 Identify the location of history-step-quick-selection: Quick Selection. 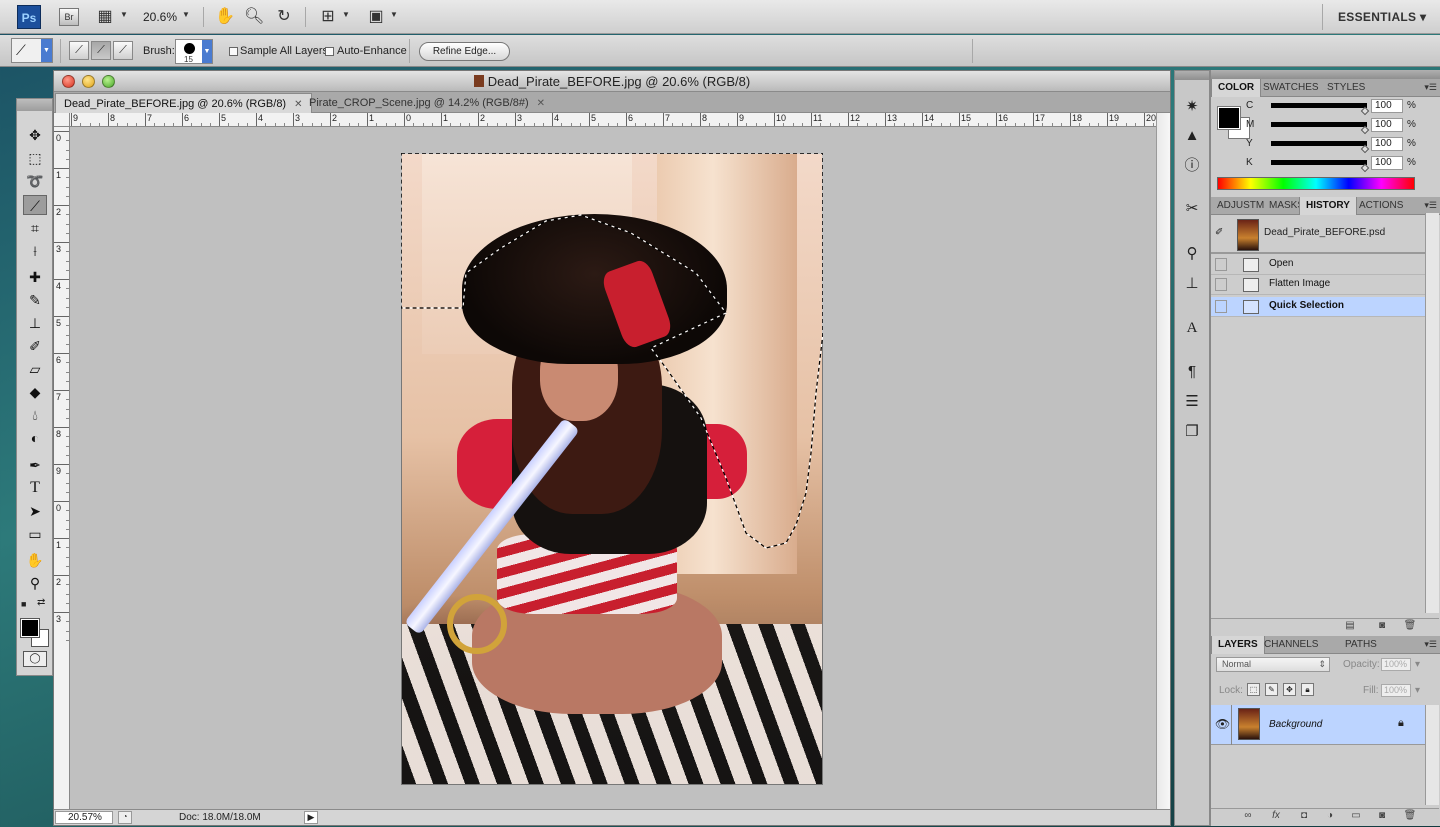
(1318, 307).